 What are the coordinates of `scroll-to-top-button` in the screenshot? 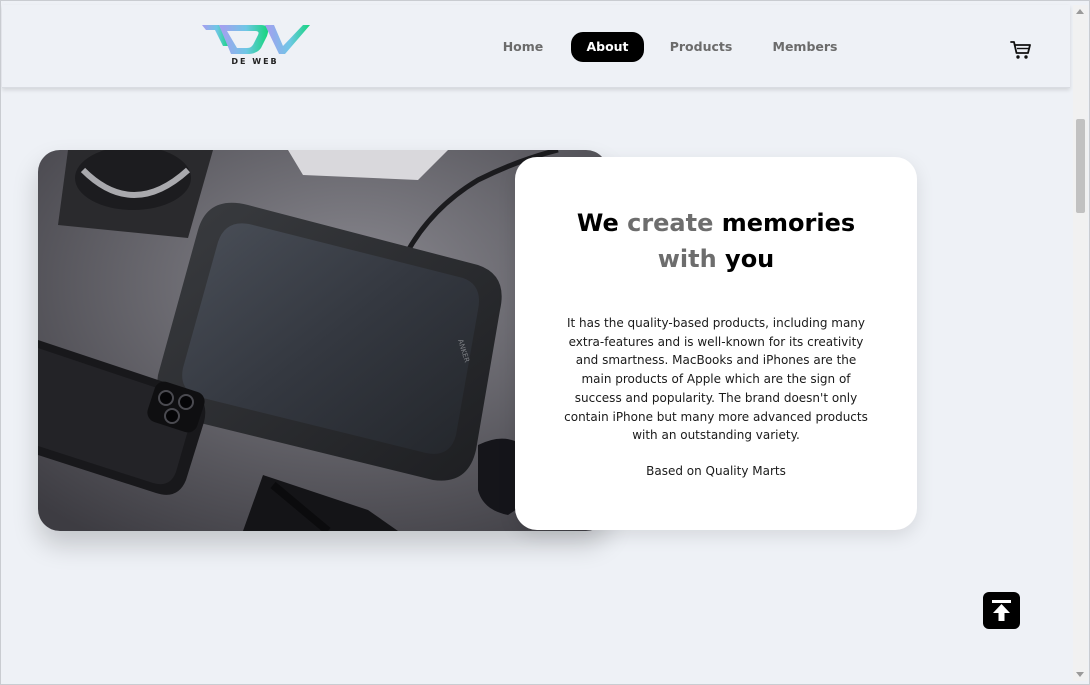 It's located at (1001, 610).